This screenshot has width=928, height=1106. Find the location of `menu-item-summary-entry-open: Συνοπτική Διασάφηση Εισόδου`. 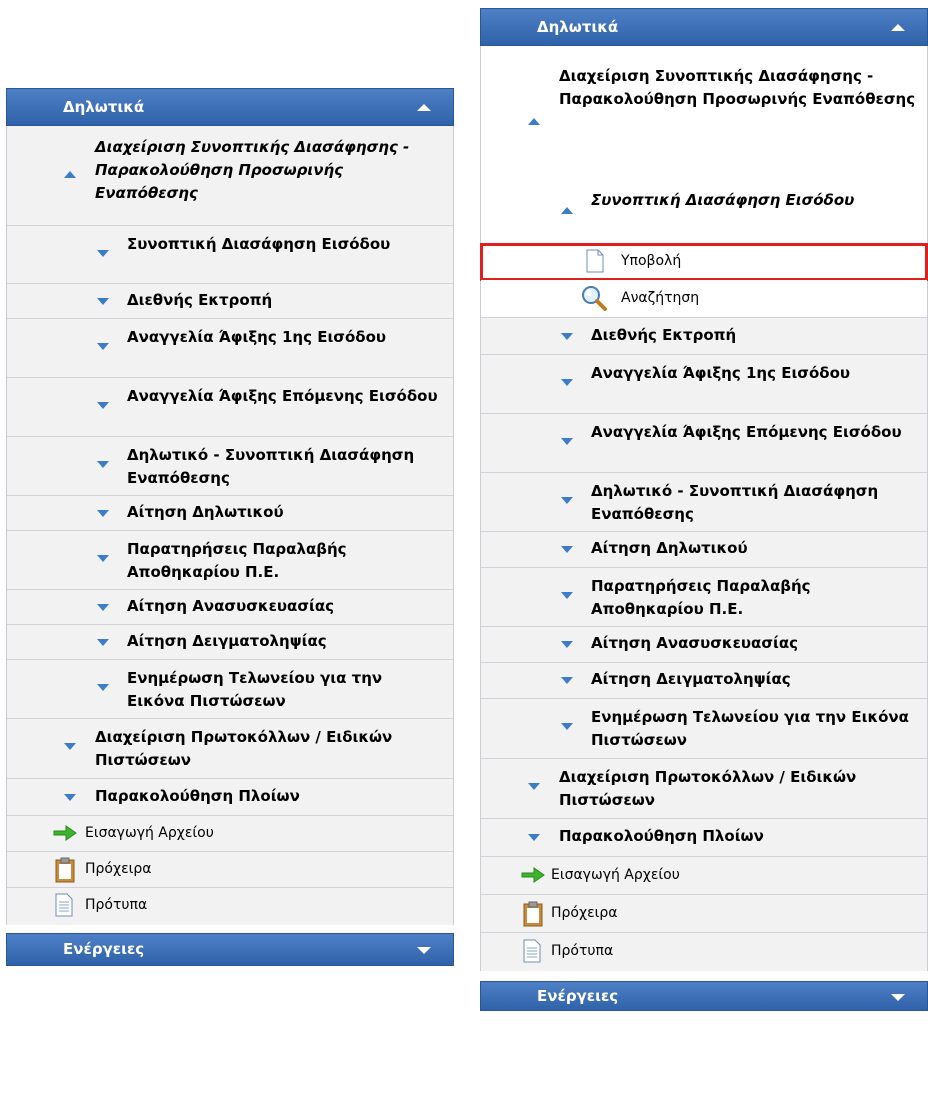

menu-item-summary-entry-open: Συνοπτική Διασάφηση Εισόδου is located at coordinates (704, 215).